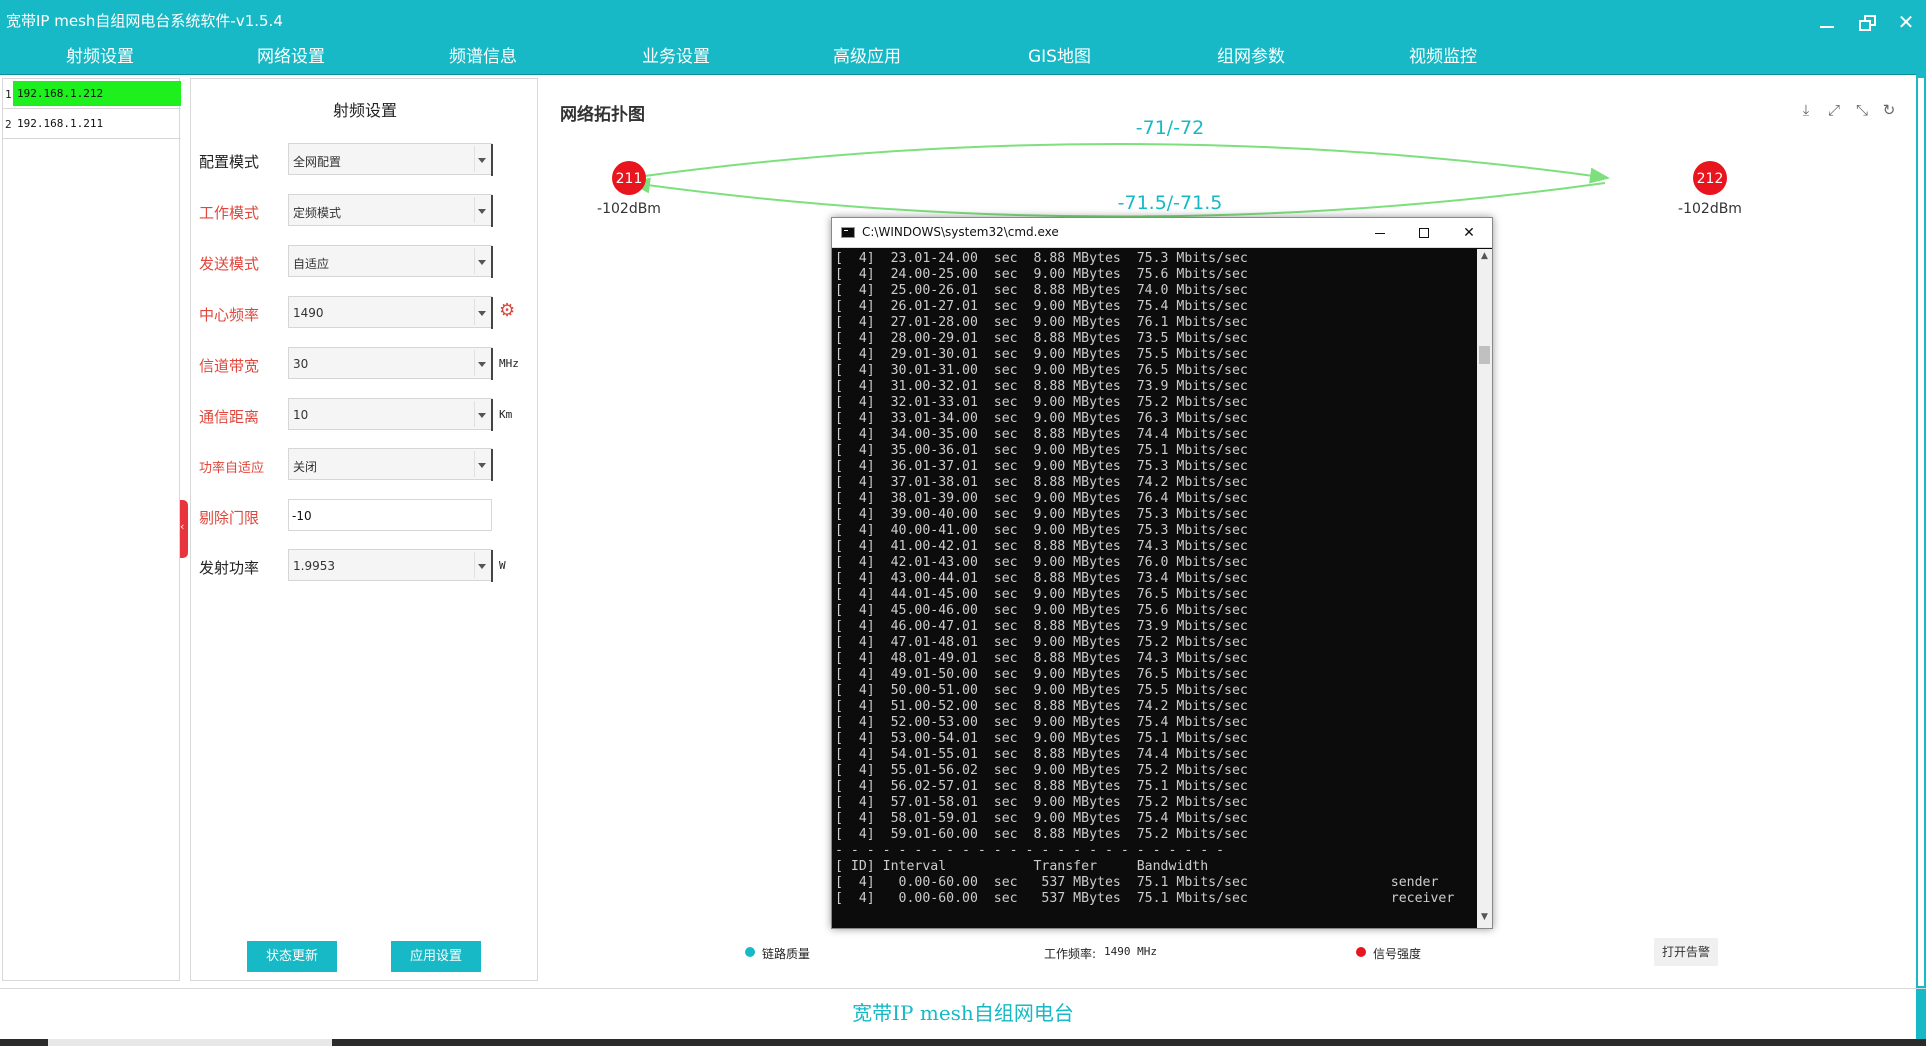 Image resolution: width=1926 pixels, height=1046 pixels. Describe the element at coordinates (1889, 110) in the screenshot. I see `refresh-icon: ↻` at that location.